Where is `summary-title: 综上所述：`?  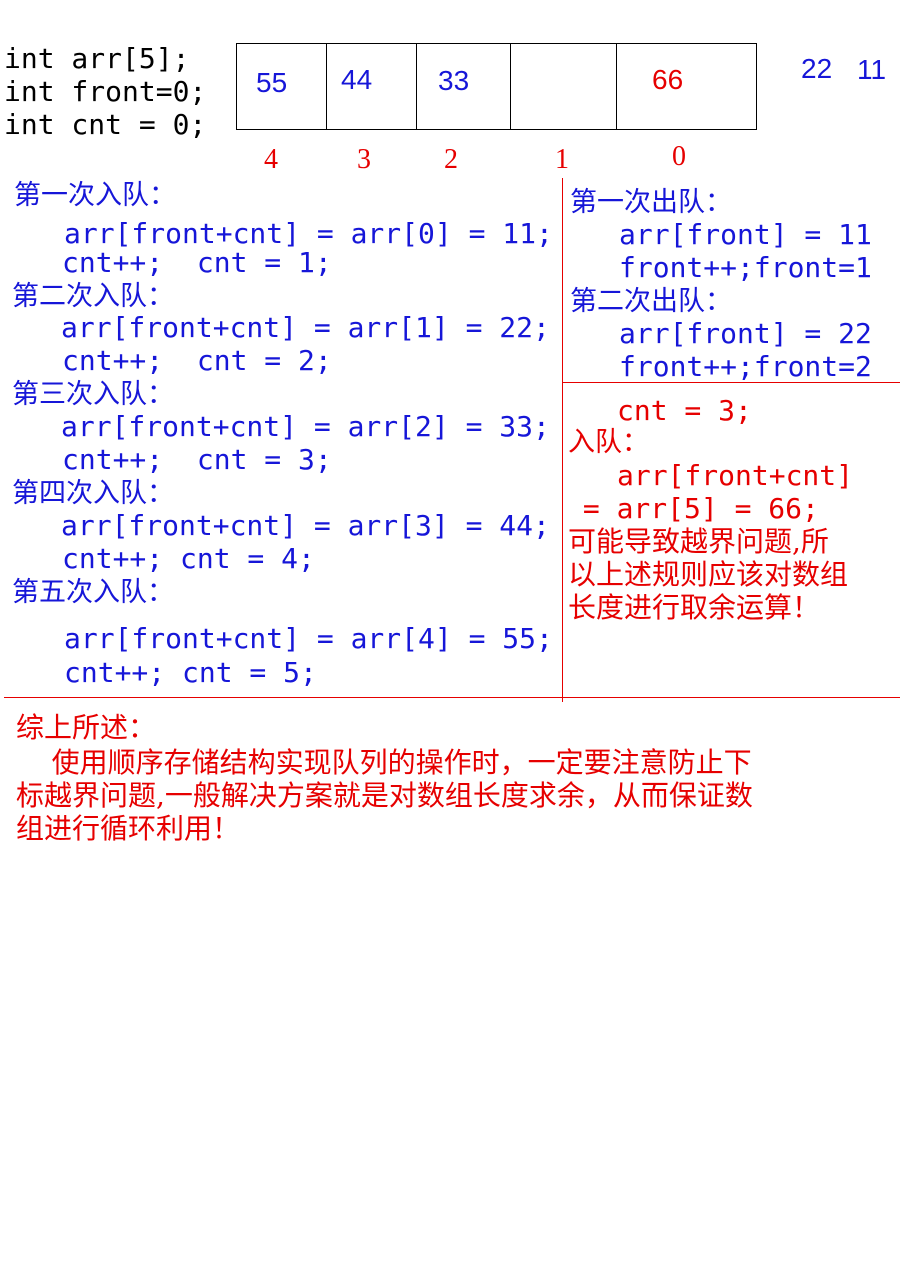
summary-title: 综上所述： is located at coordinates (86, 727).